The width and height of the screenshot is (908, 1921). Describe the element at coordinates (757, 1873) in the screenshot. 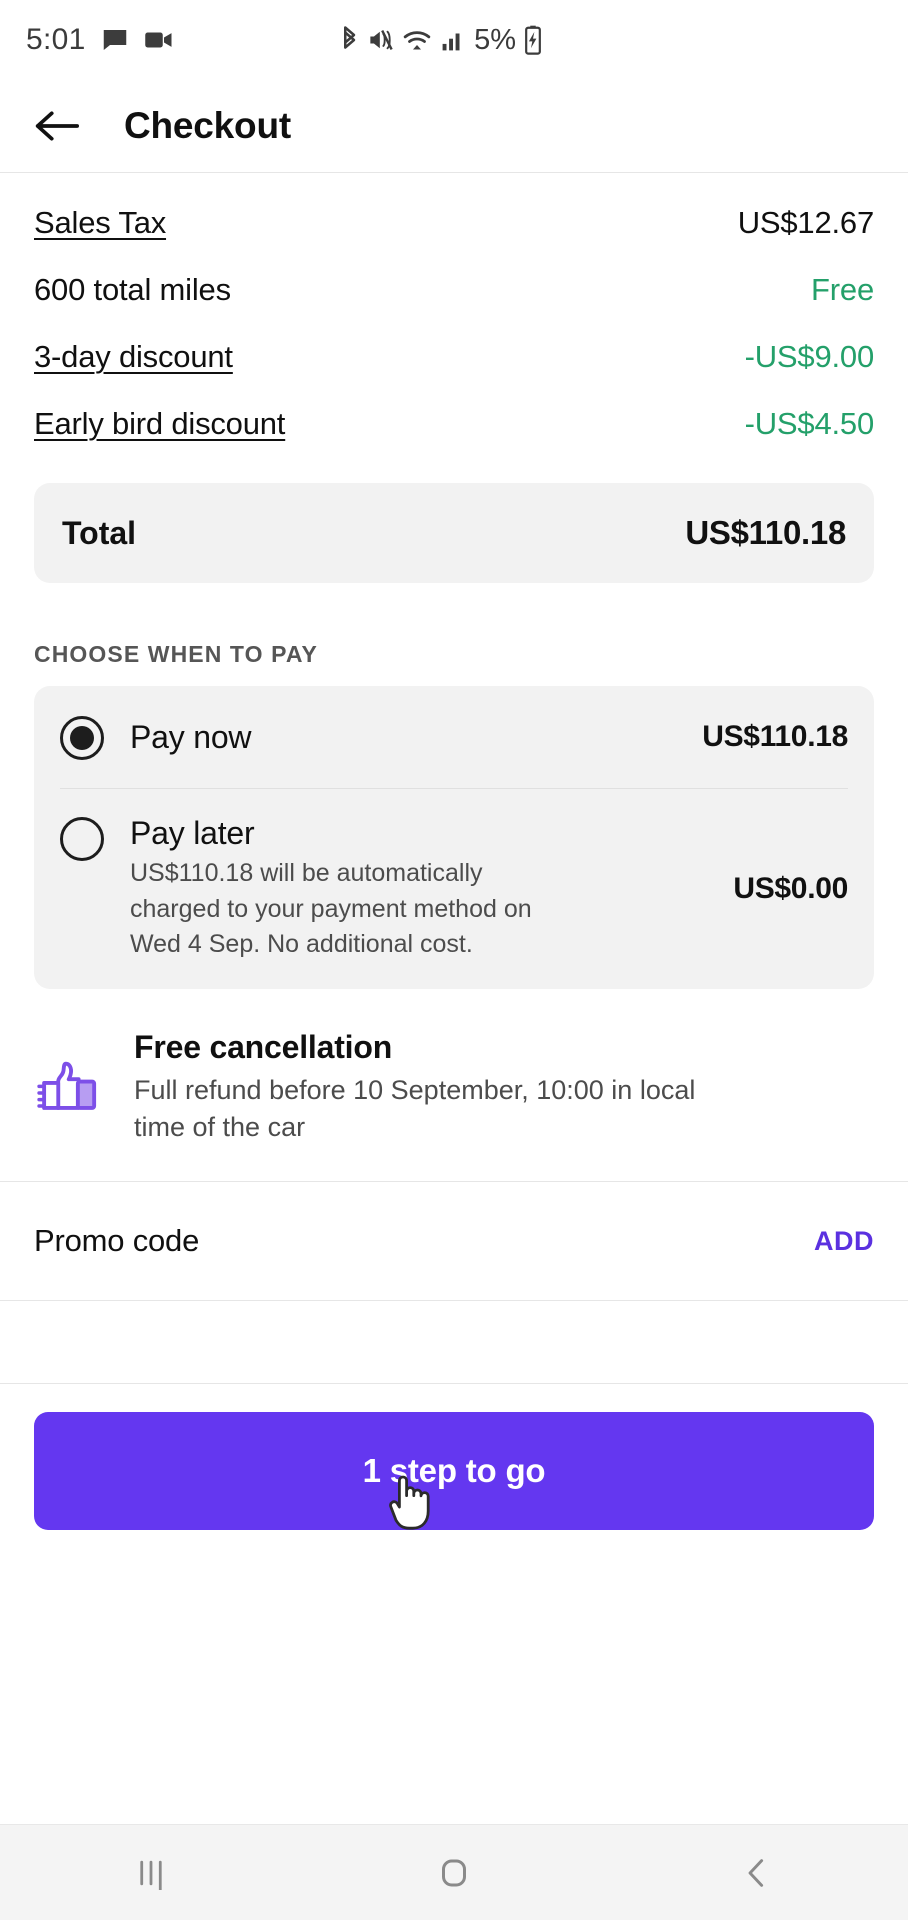

I see `back-icon` at that location.